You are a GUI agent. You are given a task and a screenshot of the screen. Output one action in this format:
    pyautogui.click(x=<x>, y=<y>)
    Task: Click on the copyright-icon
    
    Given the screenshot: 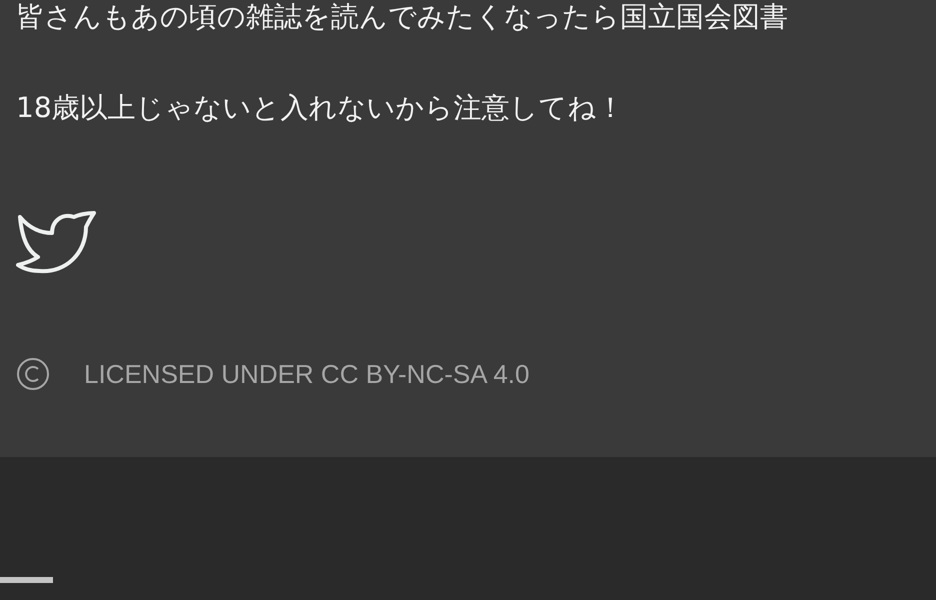 What is the action you would take?
    pyautogui.click(x=33, y=374)
    